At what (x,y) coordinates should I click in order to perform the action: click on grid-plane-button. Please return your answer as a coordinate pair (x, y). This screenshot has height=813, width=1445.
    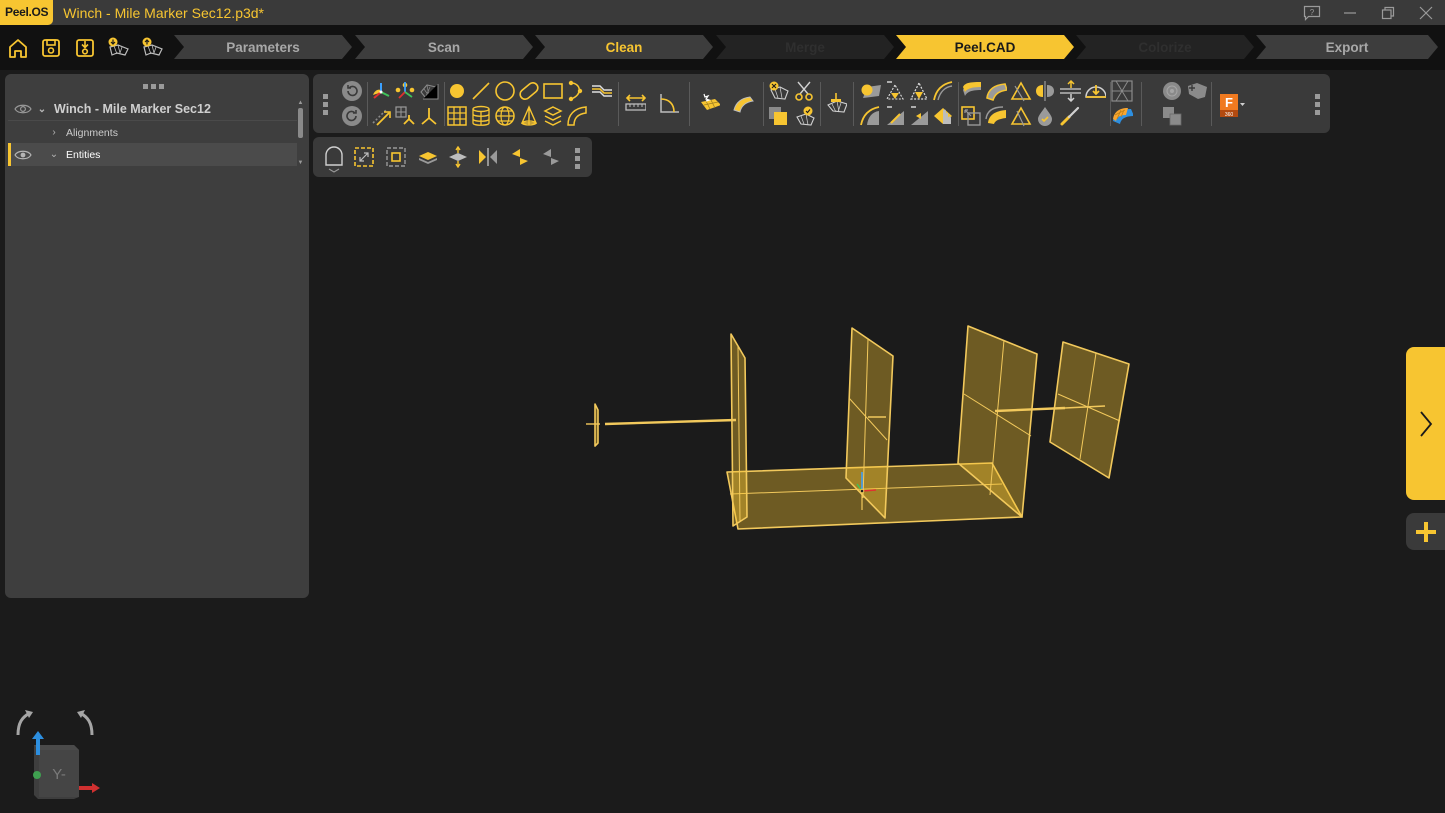
    Looking at the image, I should click on (457, 116).